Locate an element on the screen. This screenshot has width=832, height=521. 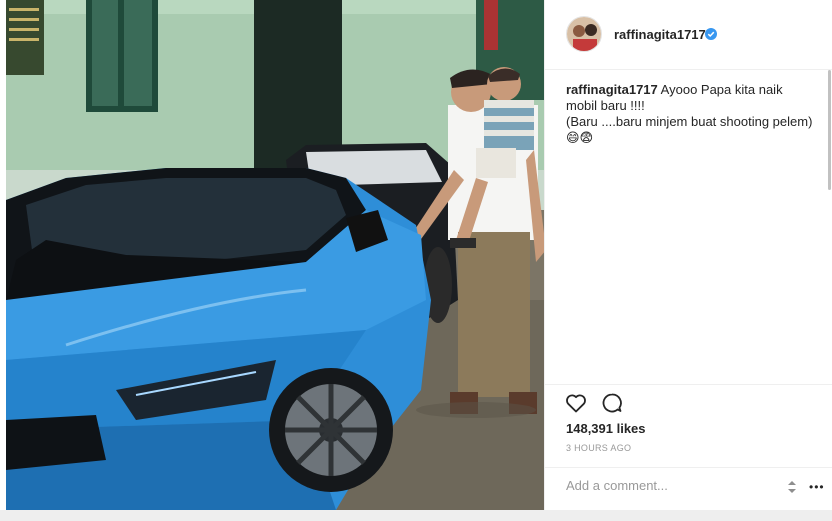
comment-box: ••• is located at coordinates (688, 486).